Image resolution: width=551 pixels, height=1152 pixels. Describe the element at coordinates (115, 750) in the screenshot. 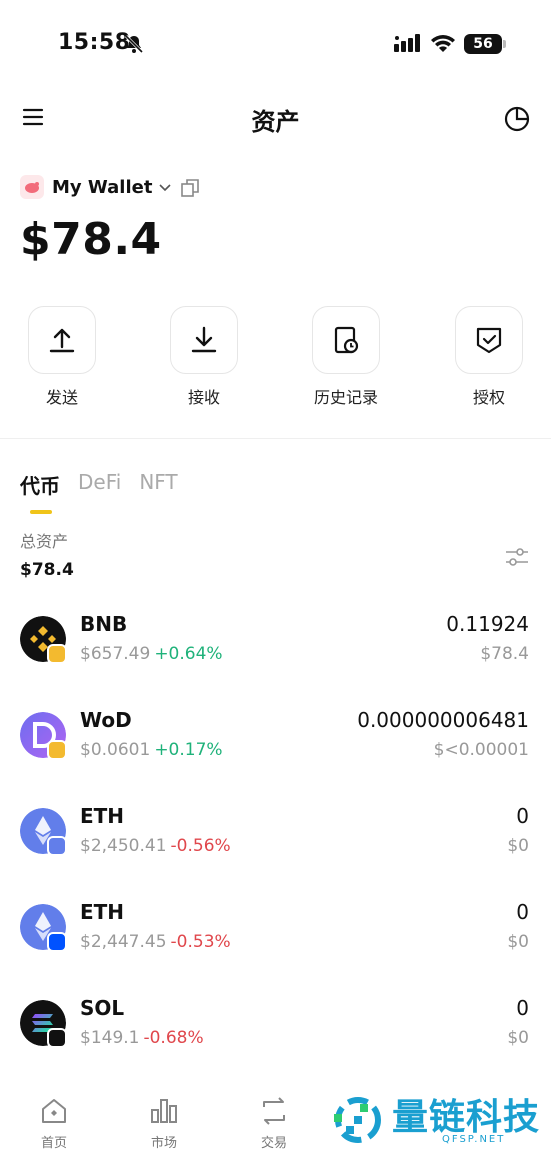

I see `token-price-value: $0.0601` at that location.